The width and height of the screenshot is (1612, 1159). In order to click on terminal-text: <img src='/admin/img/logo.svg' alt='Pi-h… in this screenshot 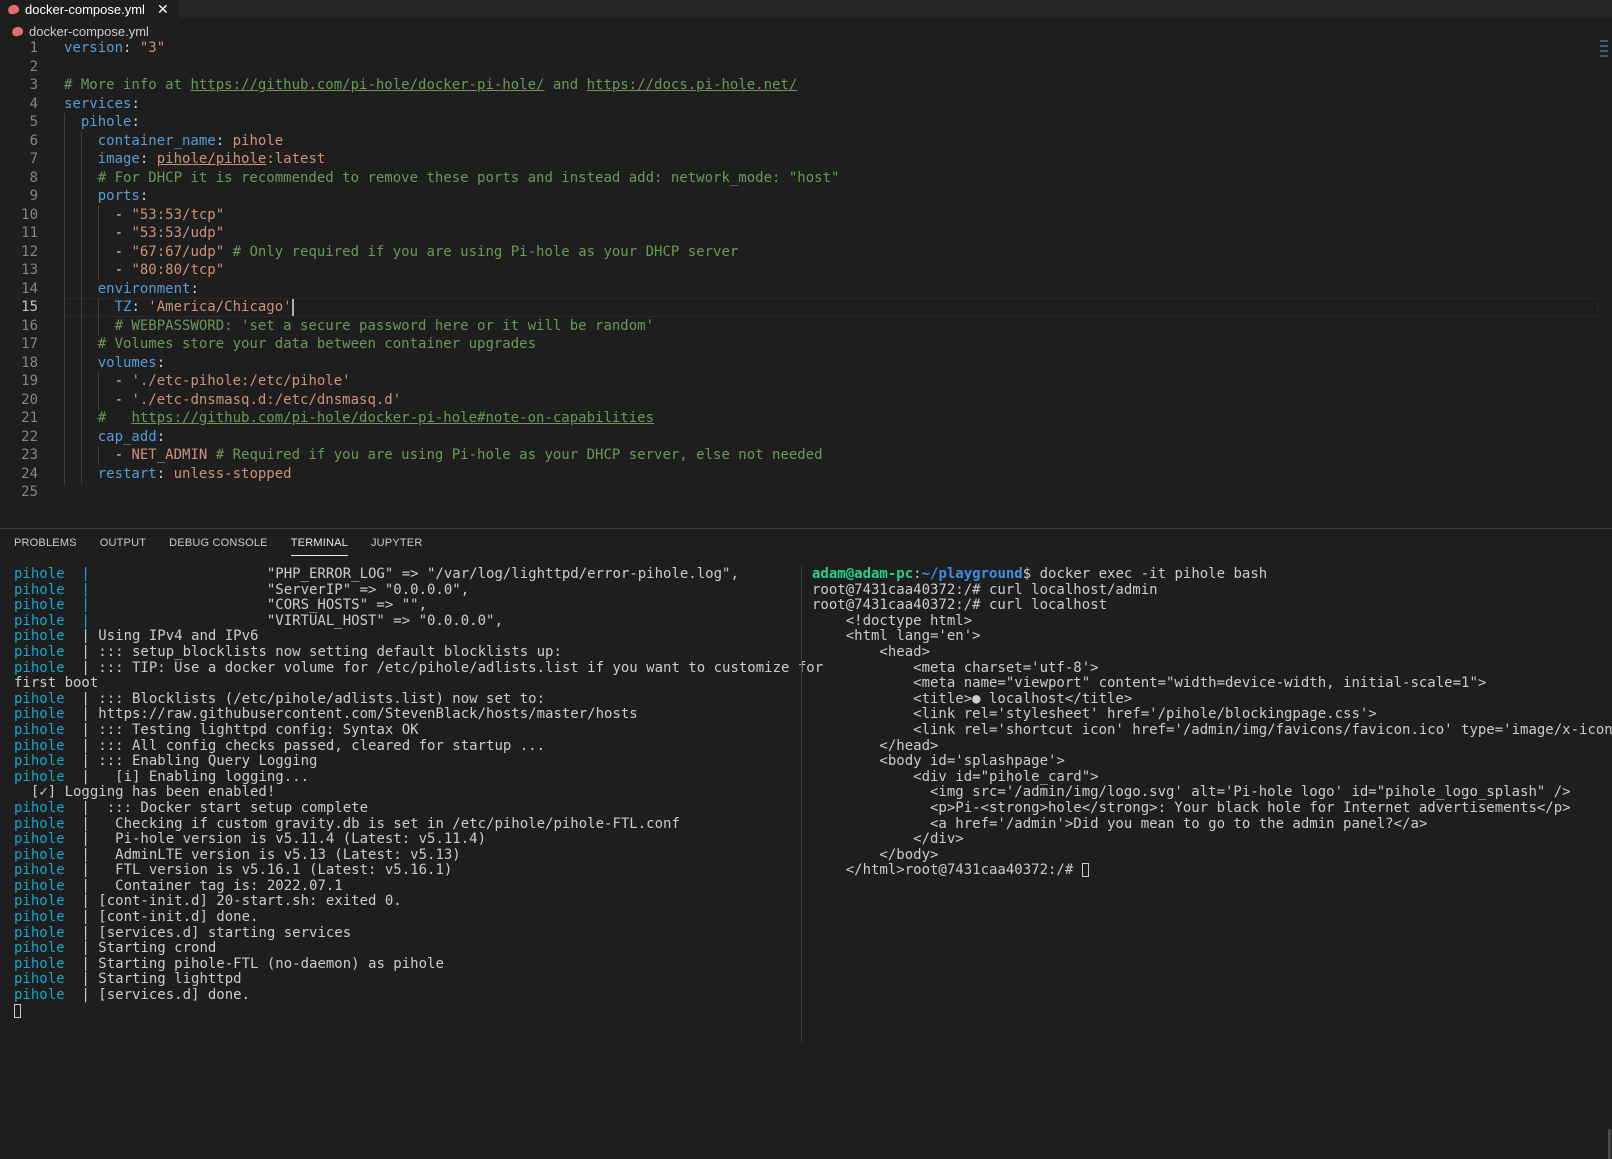, I will do `click(1191, 792)`.